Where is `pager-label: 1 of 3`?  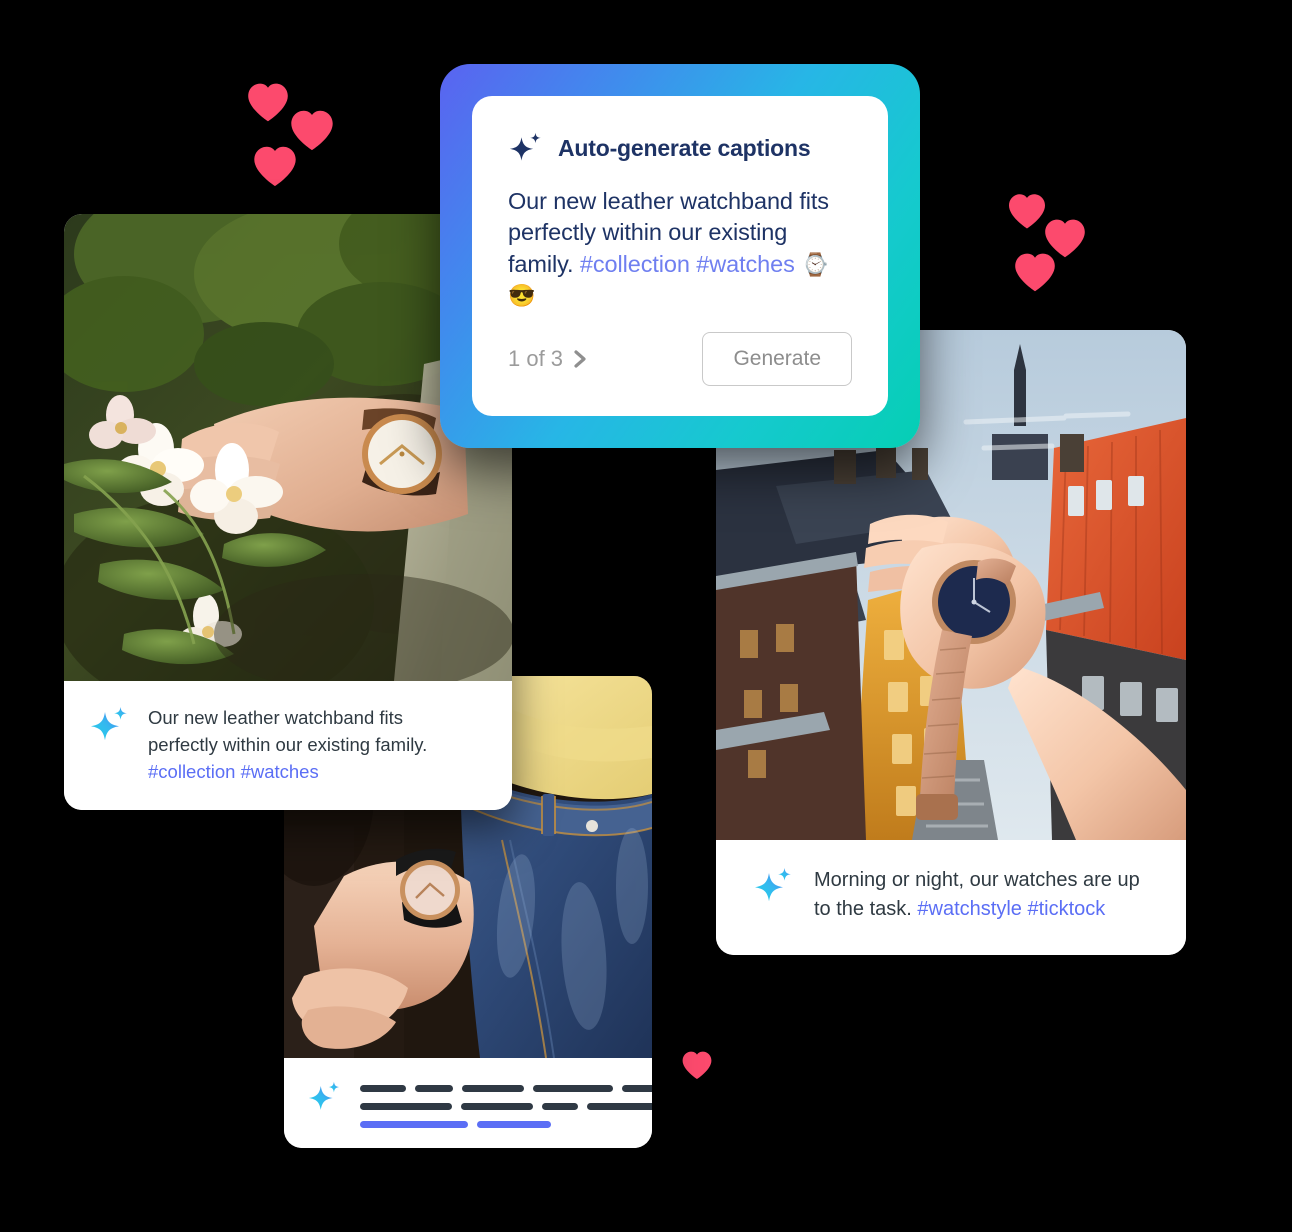
pager-label: 1 of 3 is located at coordinates (536, 358).